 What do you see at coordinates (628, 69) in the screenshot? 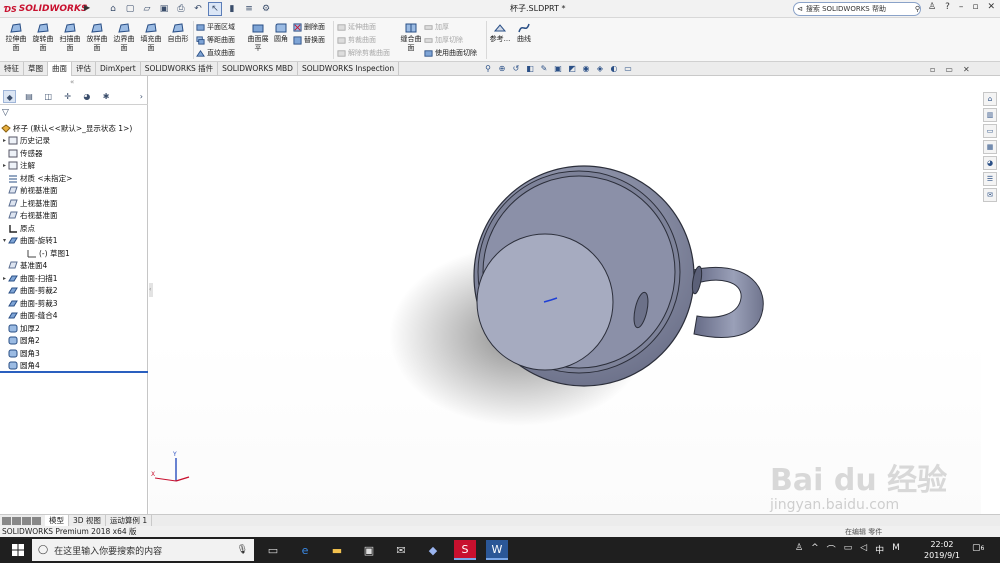
I see `view-settings-icon: ▭` at bounding box center [628, 69].